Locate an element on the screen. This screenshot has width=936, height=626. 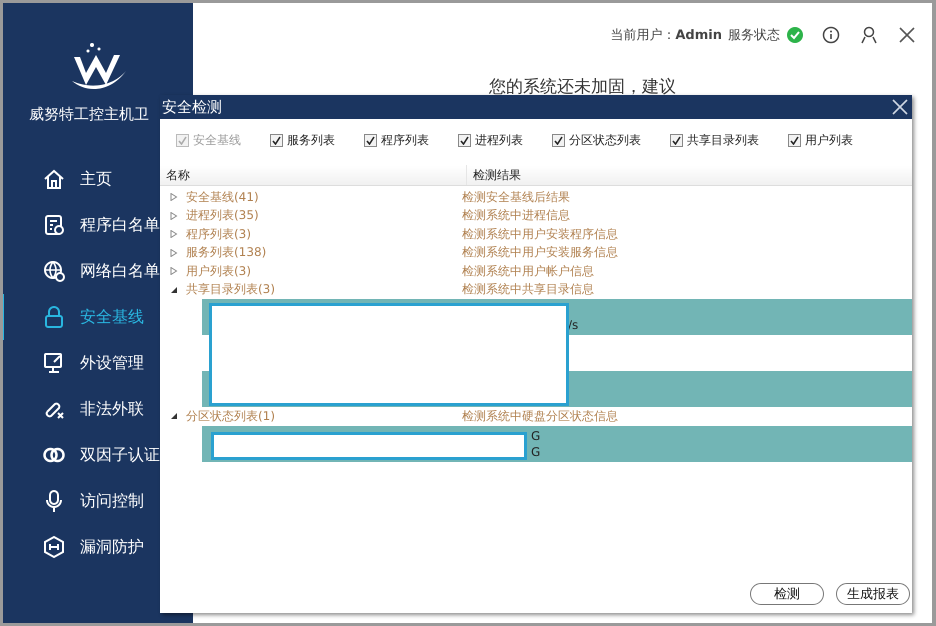
checkbox-label: 分区状态列表 is located at coordinates (605, 140).